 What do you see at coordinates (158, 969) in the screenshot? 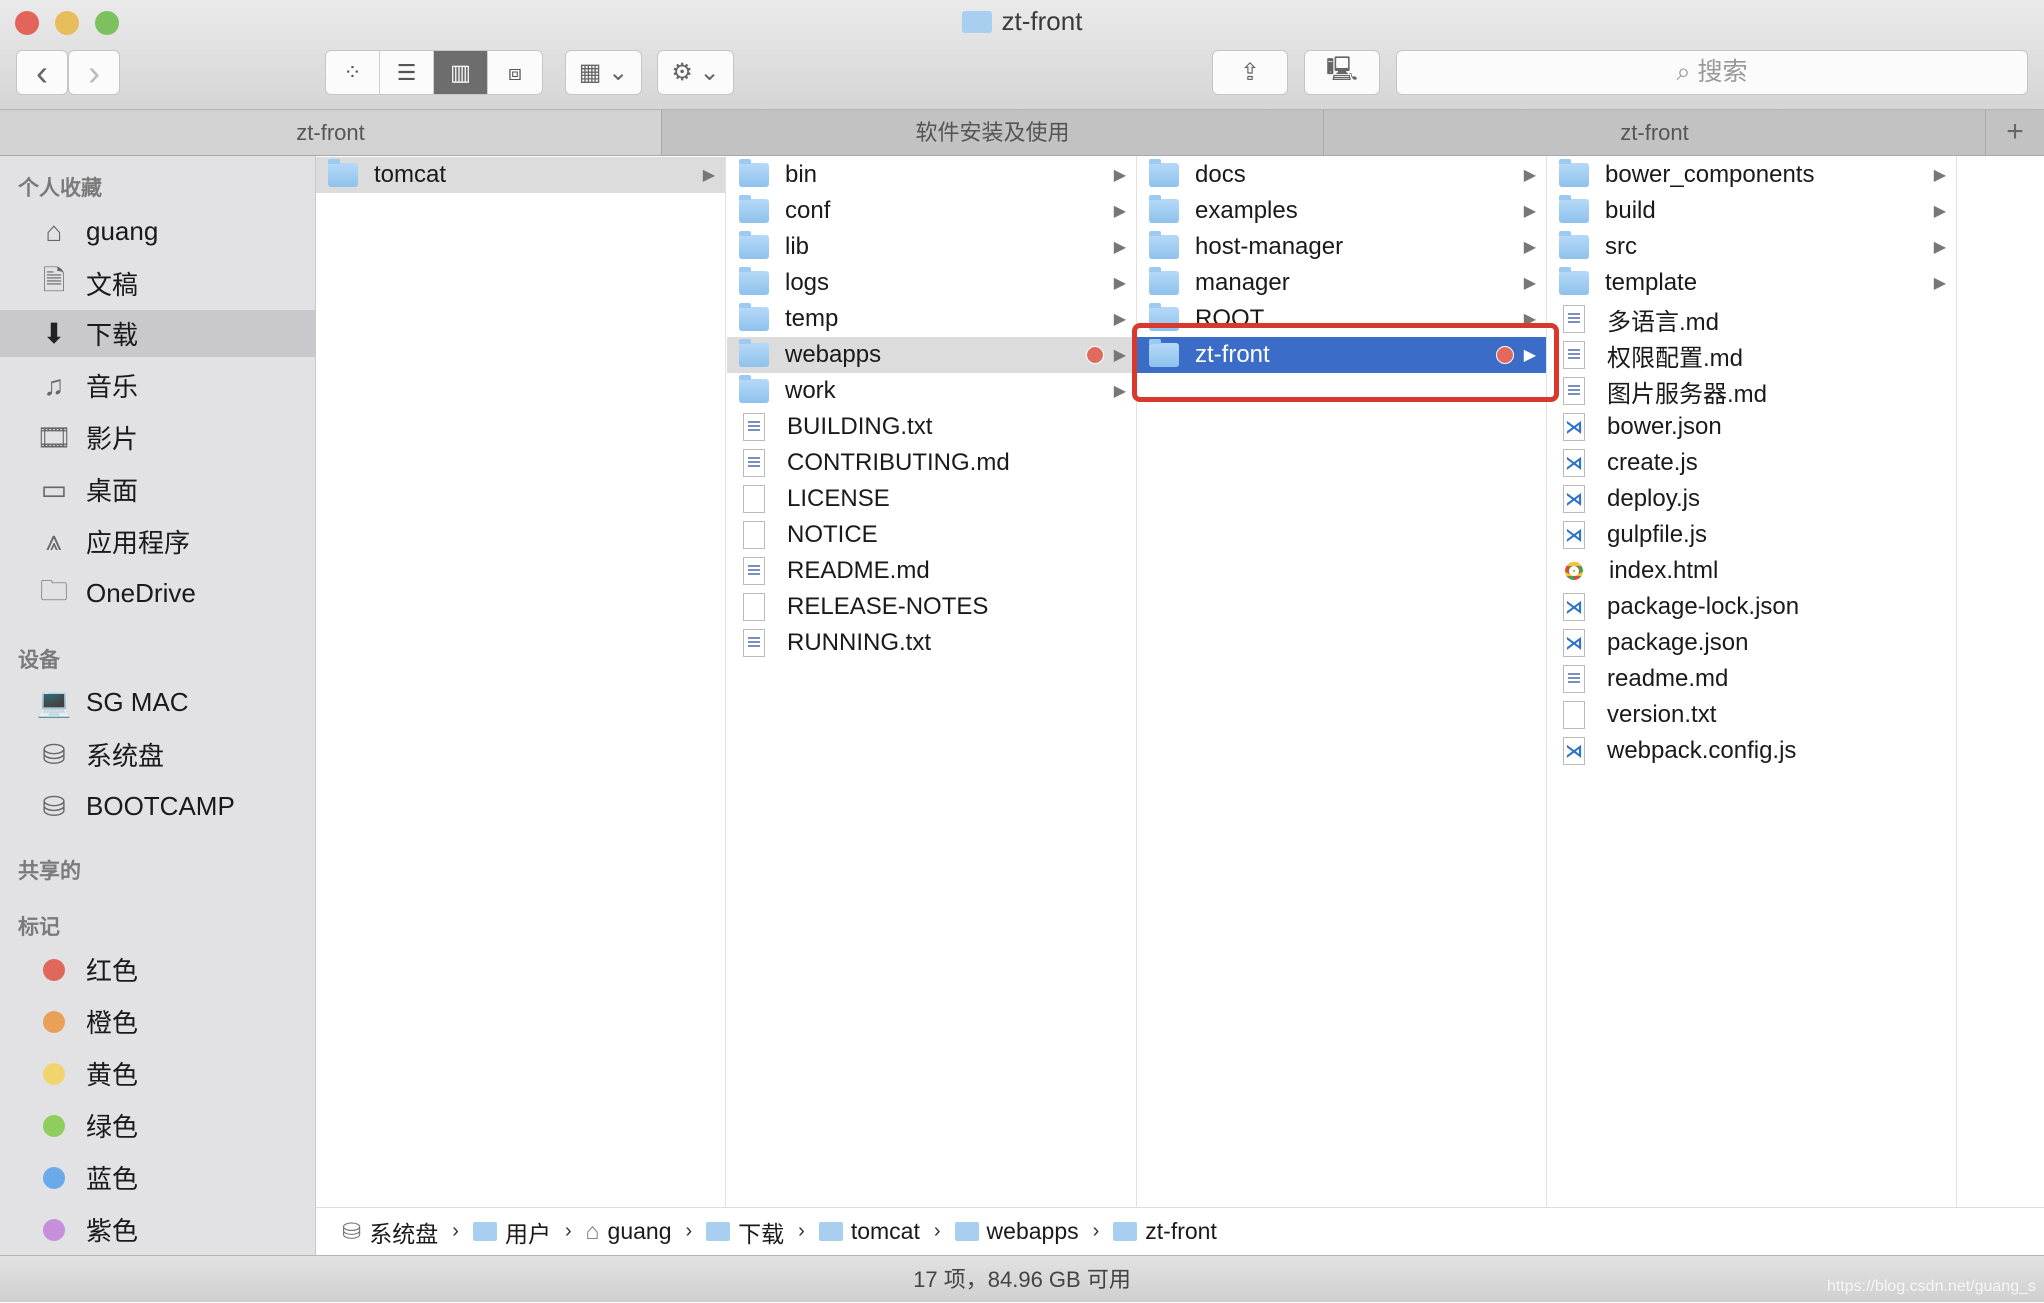
I see `sidebar-item: 红色` at bounding box center [158, 969].